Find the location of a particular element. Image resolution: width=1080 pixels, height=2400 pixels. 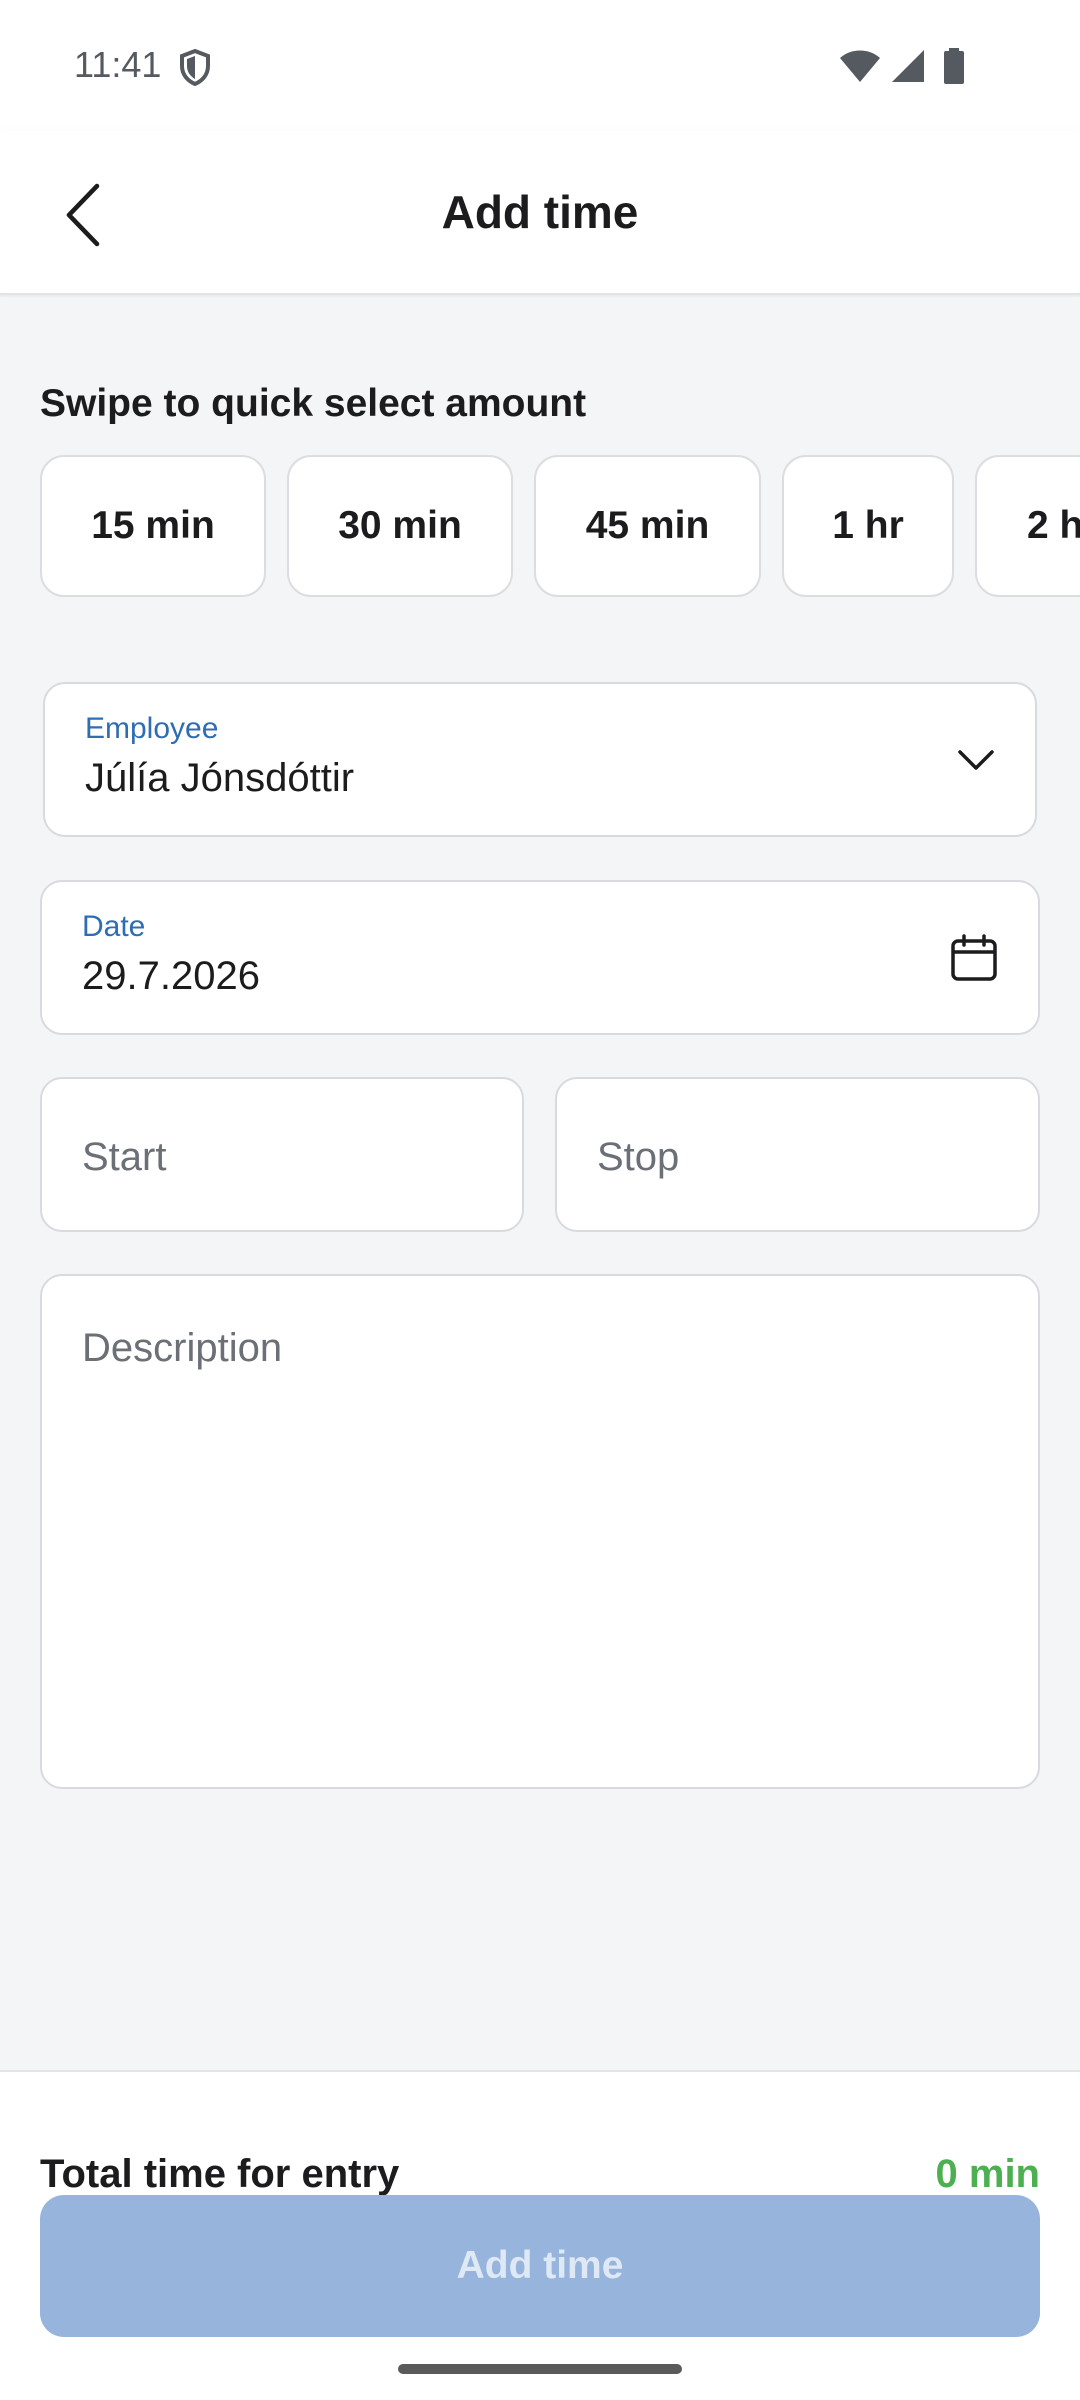

stop-placeholder: Stop is located at coordinates (638, 1157).